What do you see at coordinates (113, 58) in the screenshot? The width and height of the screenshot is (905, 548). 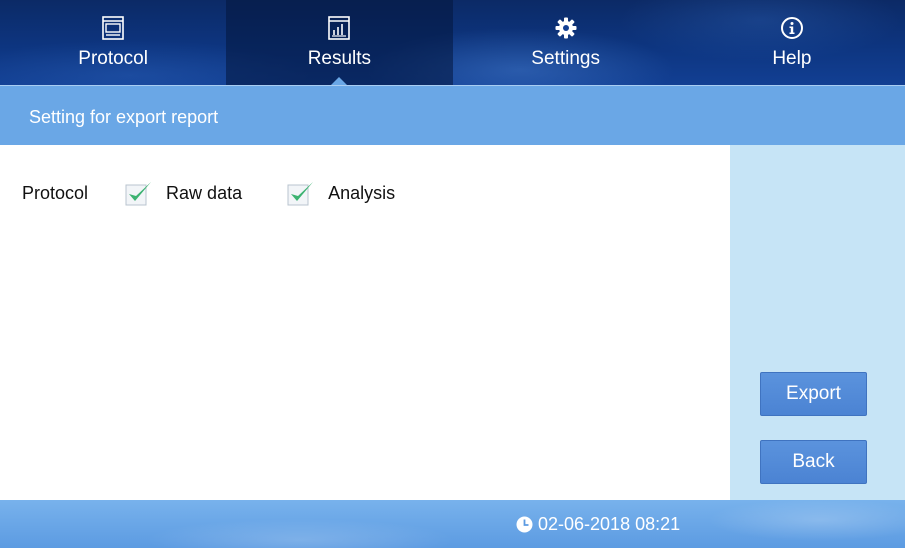 I see `tab-protocol-label: Protocol` at bounding box center [113, 58].